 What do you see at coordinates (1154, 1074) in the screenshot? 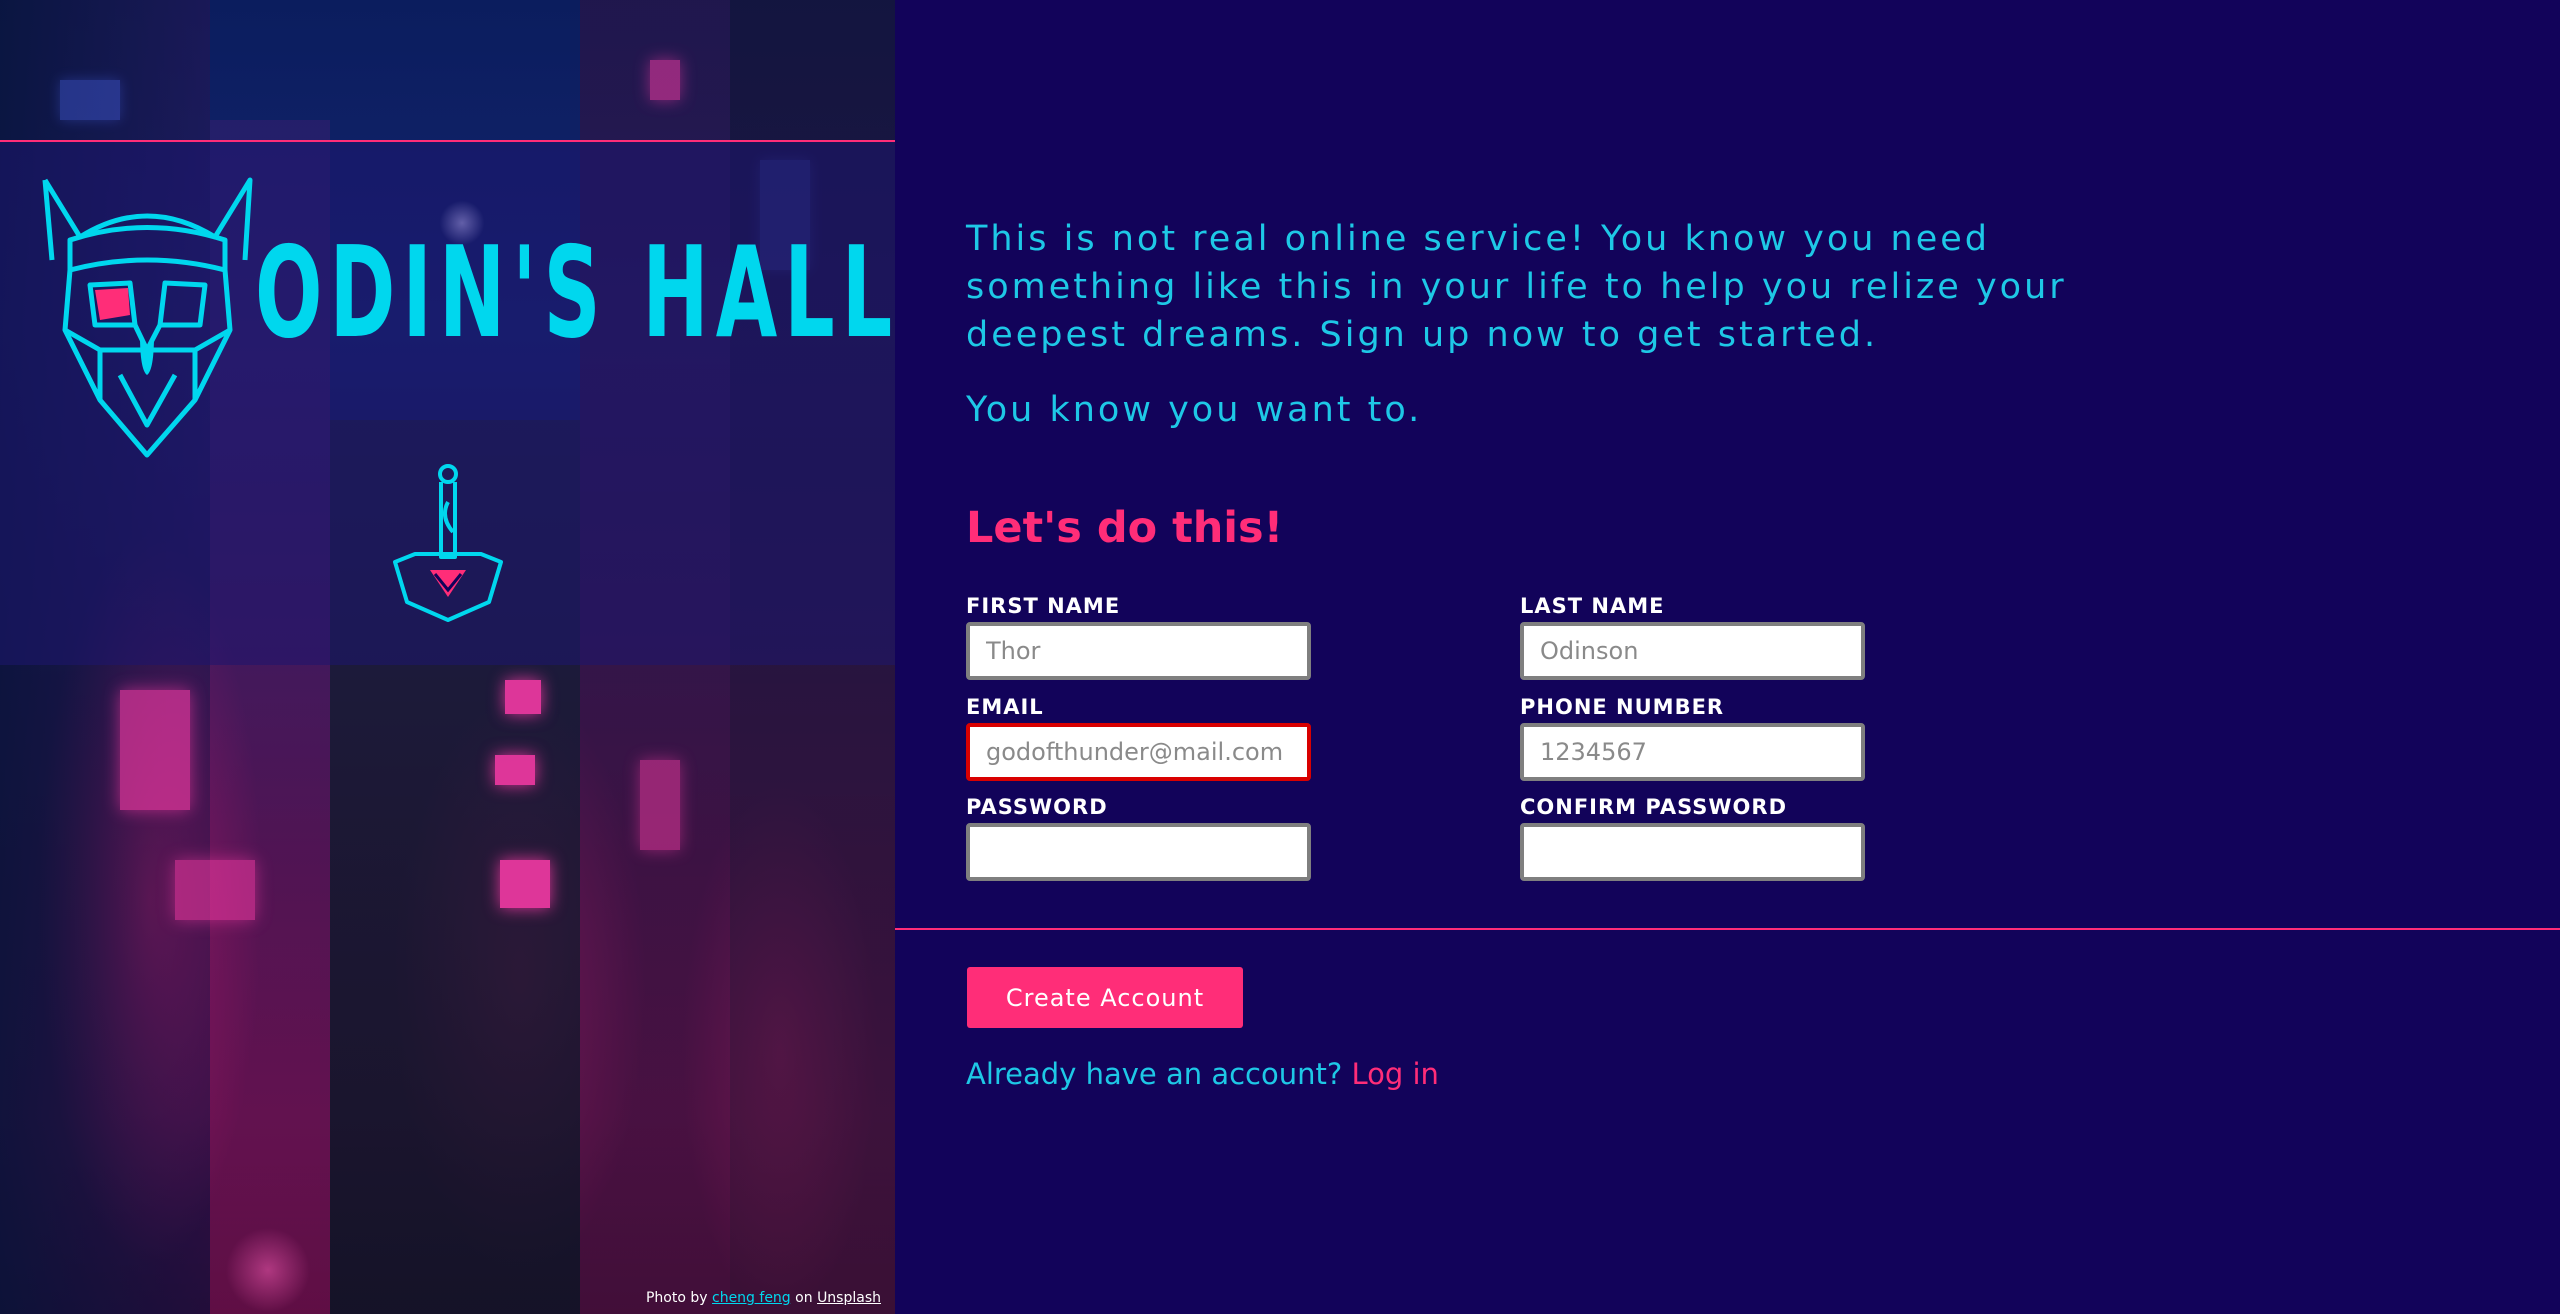
I see `login-prompt-text: Already have an account?` at bounding box center [1154, 1074].